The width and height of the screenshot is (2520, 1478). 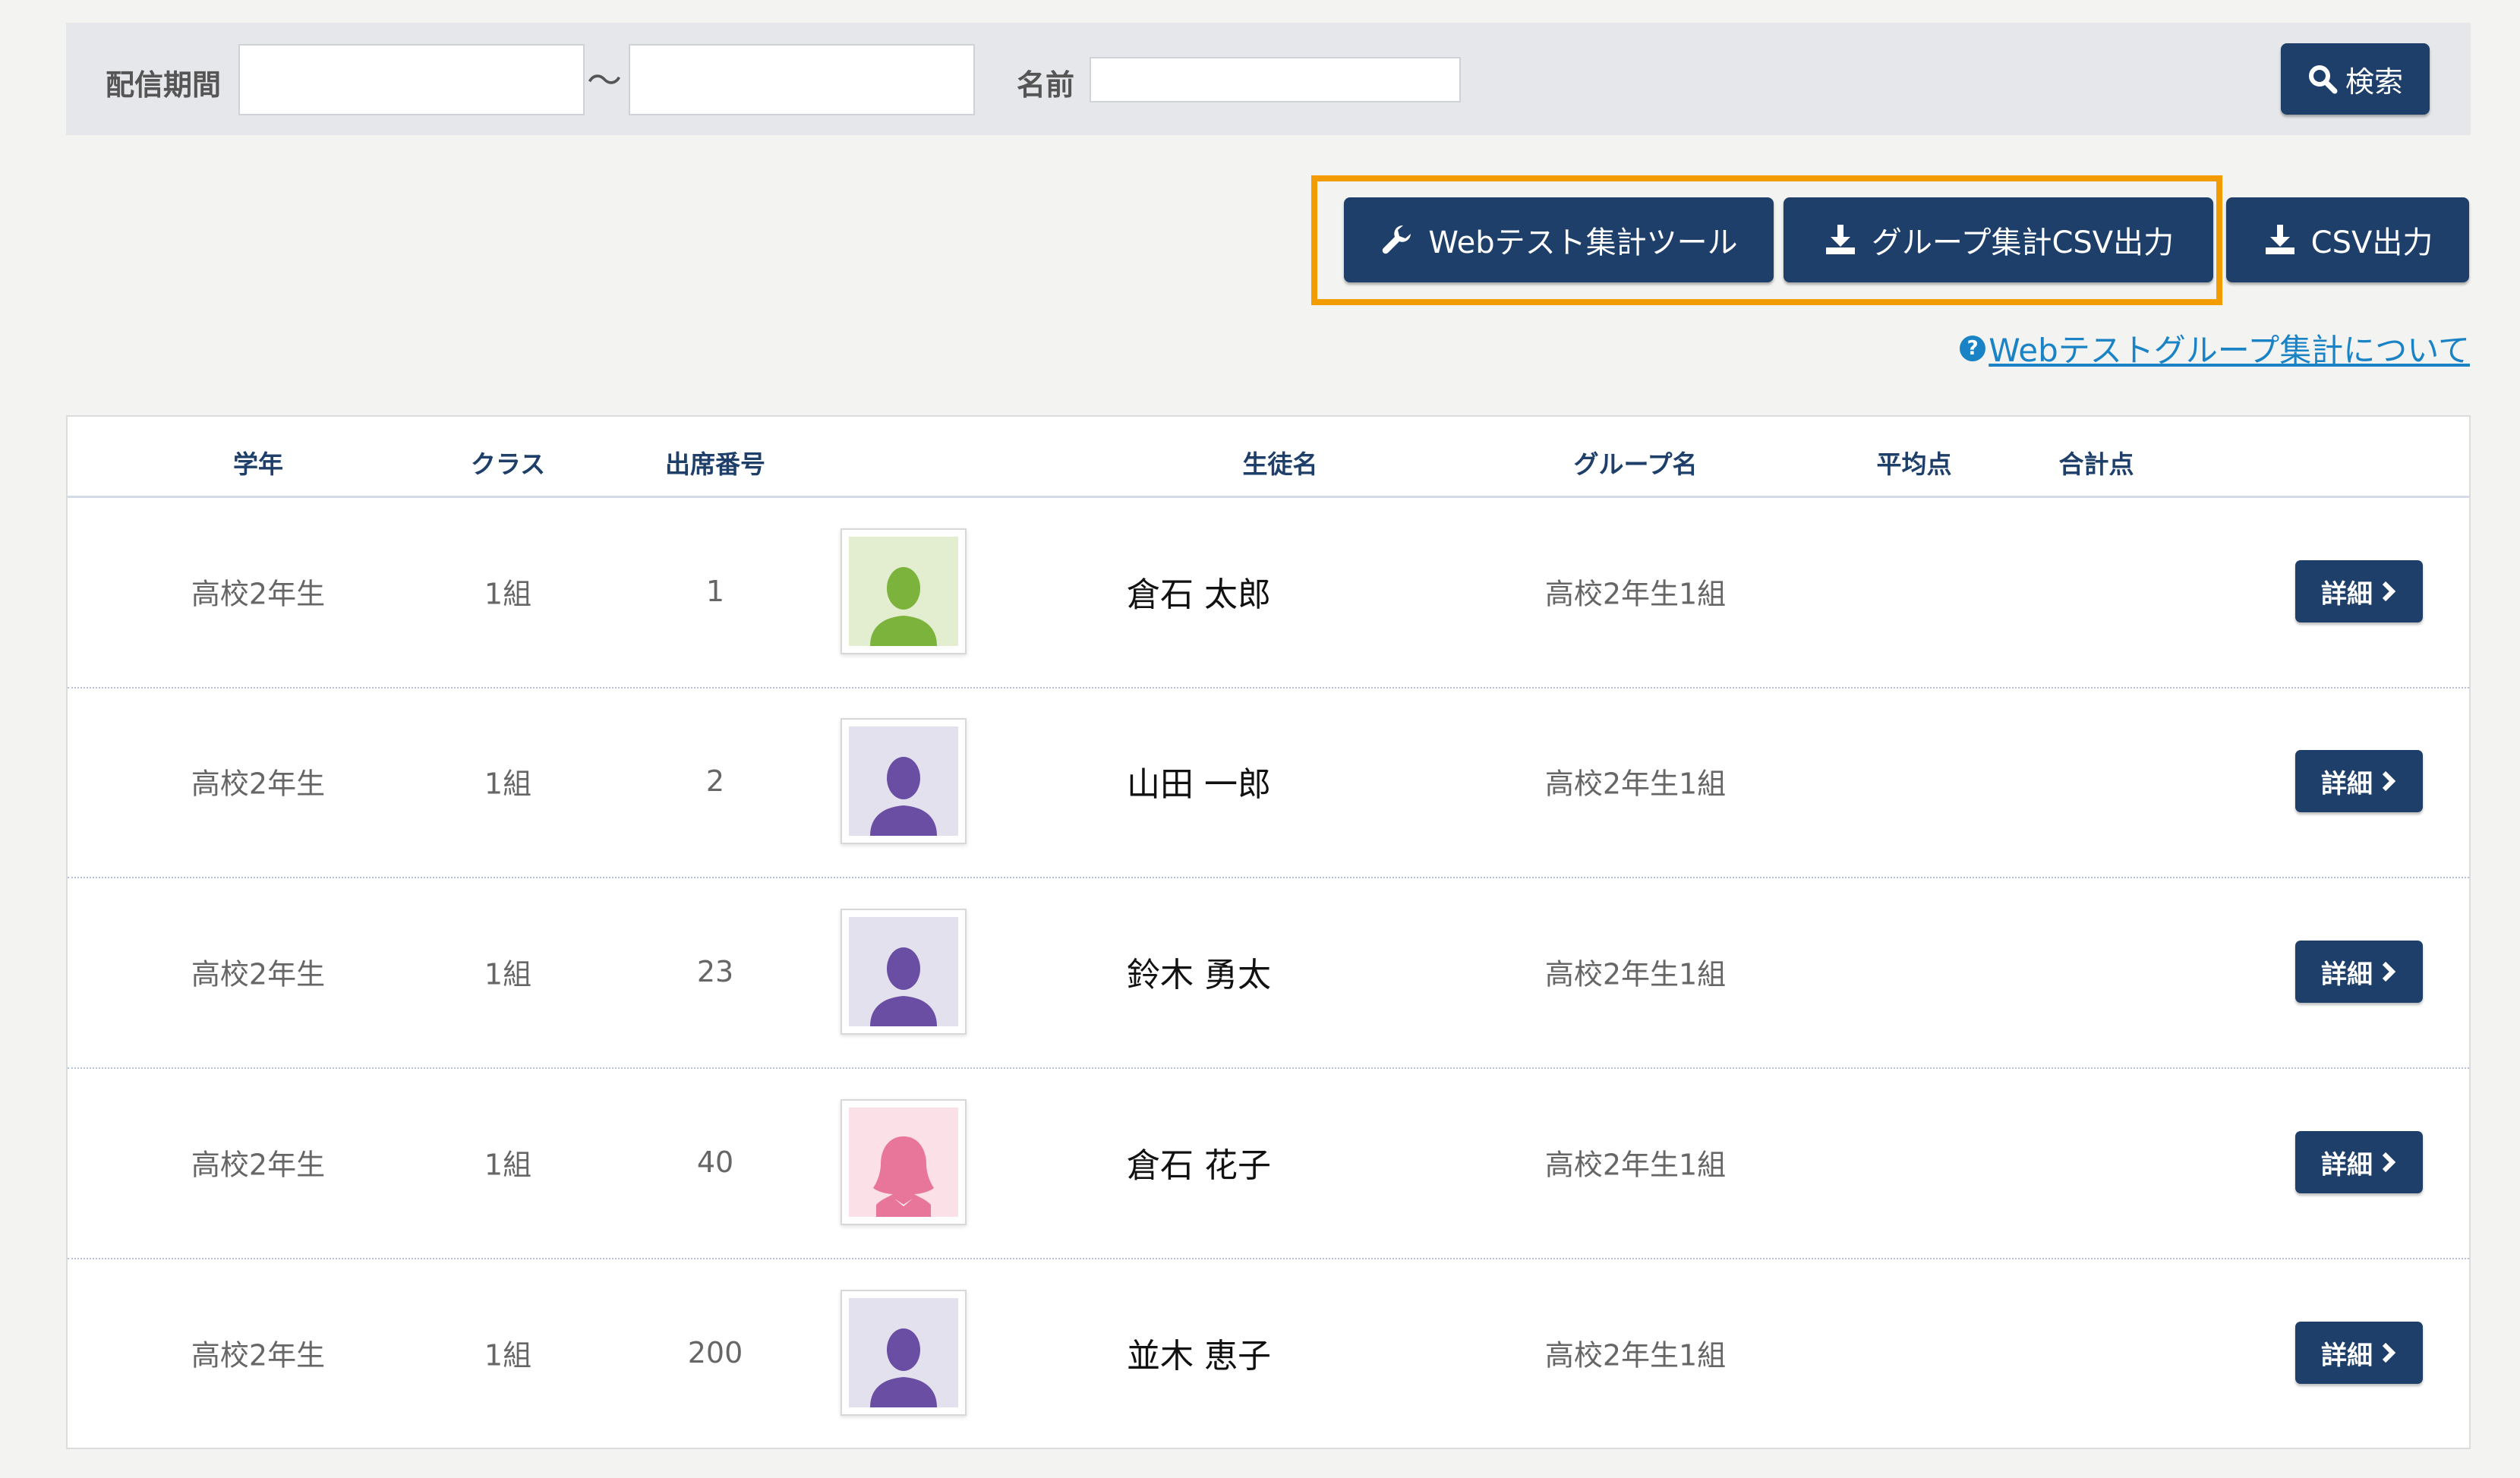 What do you see at coordinates (715, 971) in the screenshot?
I see `cell-number: 23` at bounding box center [715, 971].